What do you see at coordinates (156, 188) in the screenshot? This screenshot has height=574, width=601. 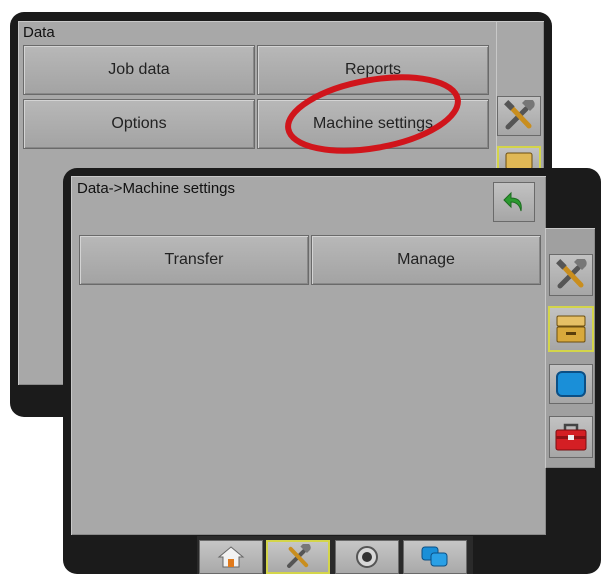 I see `page-title: Data->Machine settings` at bounding box center [156, 188].